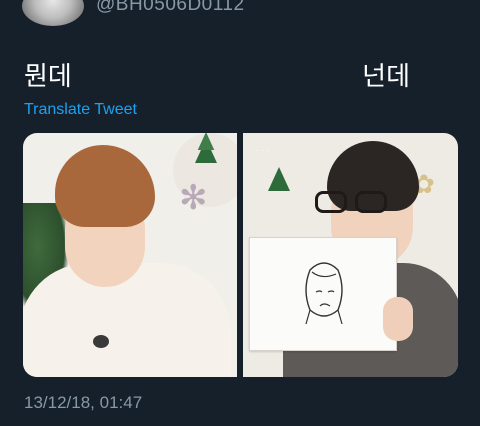  Describe the element at coordinates (170, 8) in the screenshot. I see `user-handle: @BH0506D0112` at that location.